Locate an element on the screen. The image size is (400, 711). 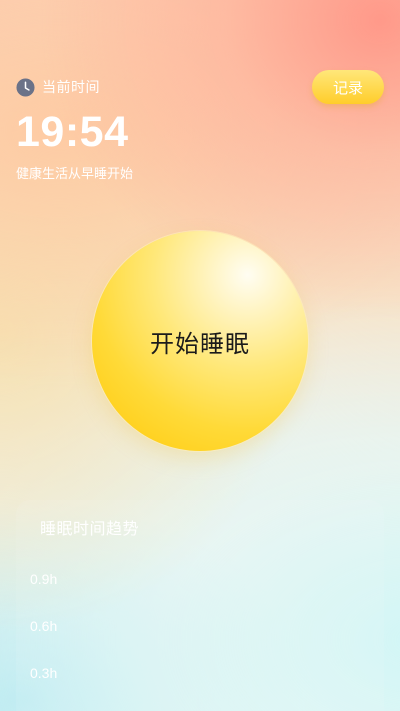
trend-y-tick: 0.9h is located at coordinates (44, 579).